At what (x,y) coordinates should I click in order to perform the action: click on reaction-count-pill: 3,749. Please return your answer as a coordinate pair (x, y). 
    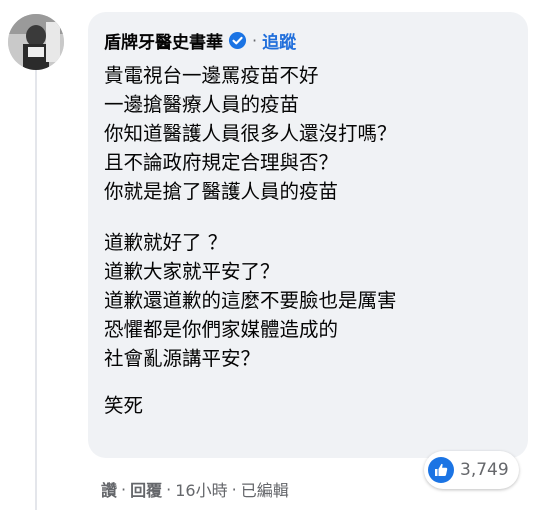
    Looking at the image, I should click on (471, 470).